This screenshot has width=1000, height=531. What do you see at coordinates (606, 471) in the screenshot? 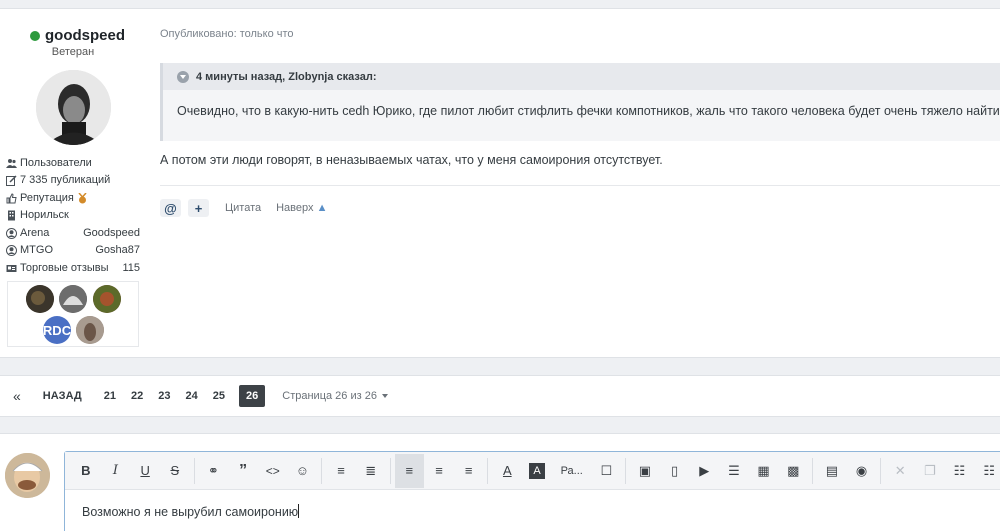
I see `preview-icon: ☐` at bounding box center [606, 471].